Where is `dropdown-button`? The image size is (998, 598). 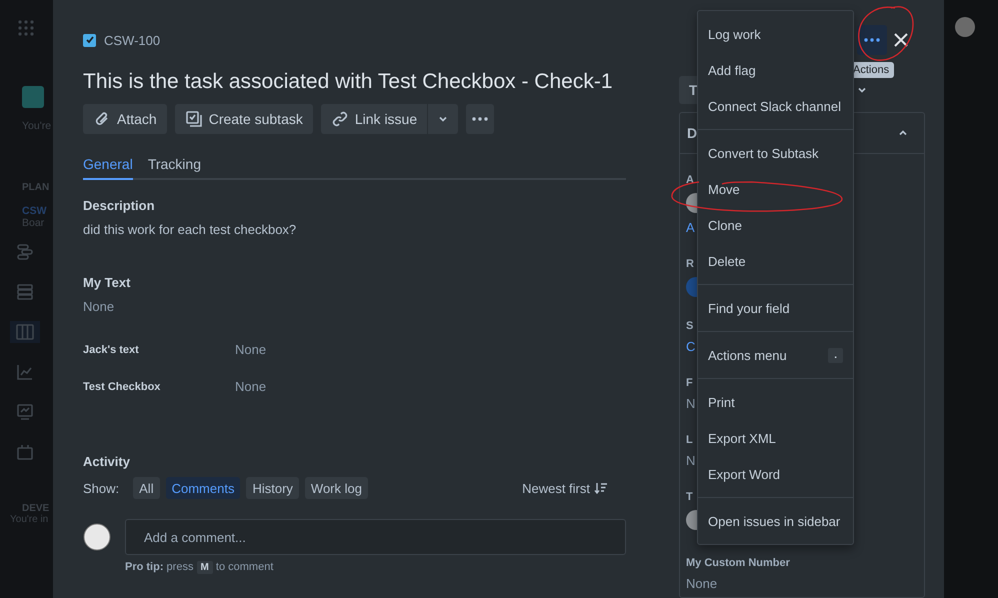
dropdown-button is located at coordinates (443, 119).